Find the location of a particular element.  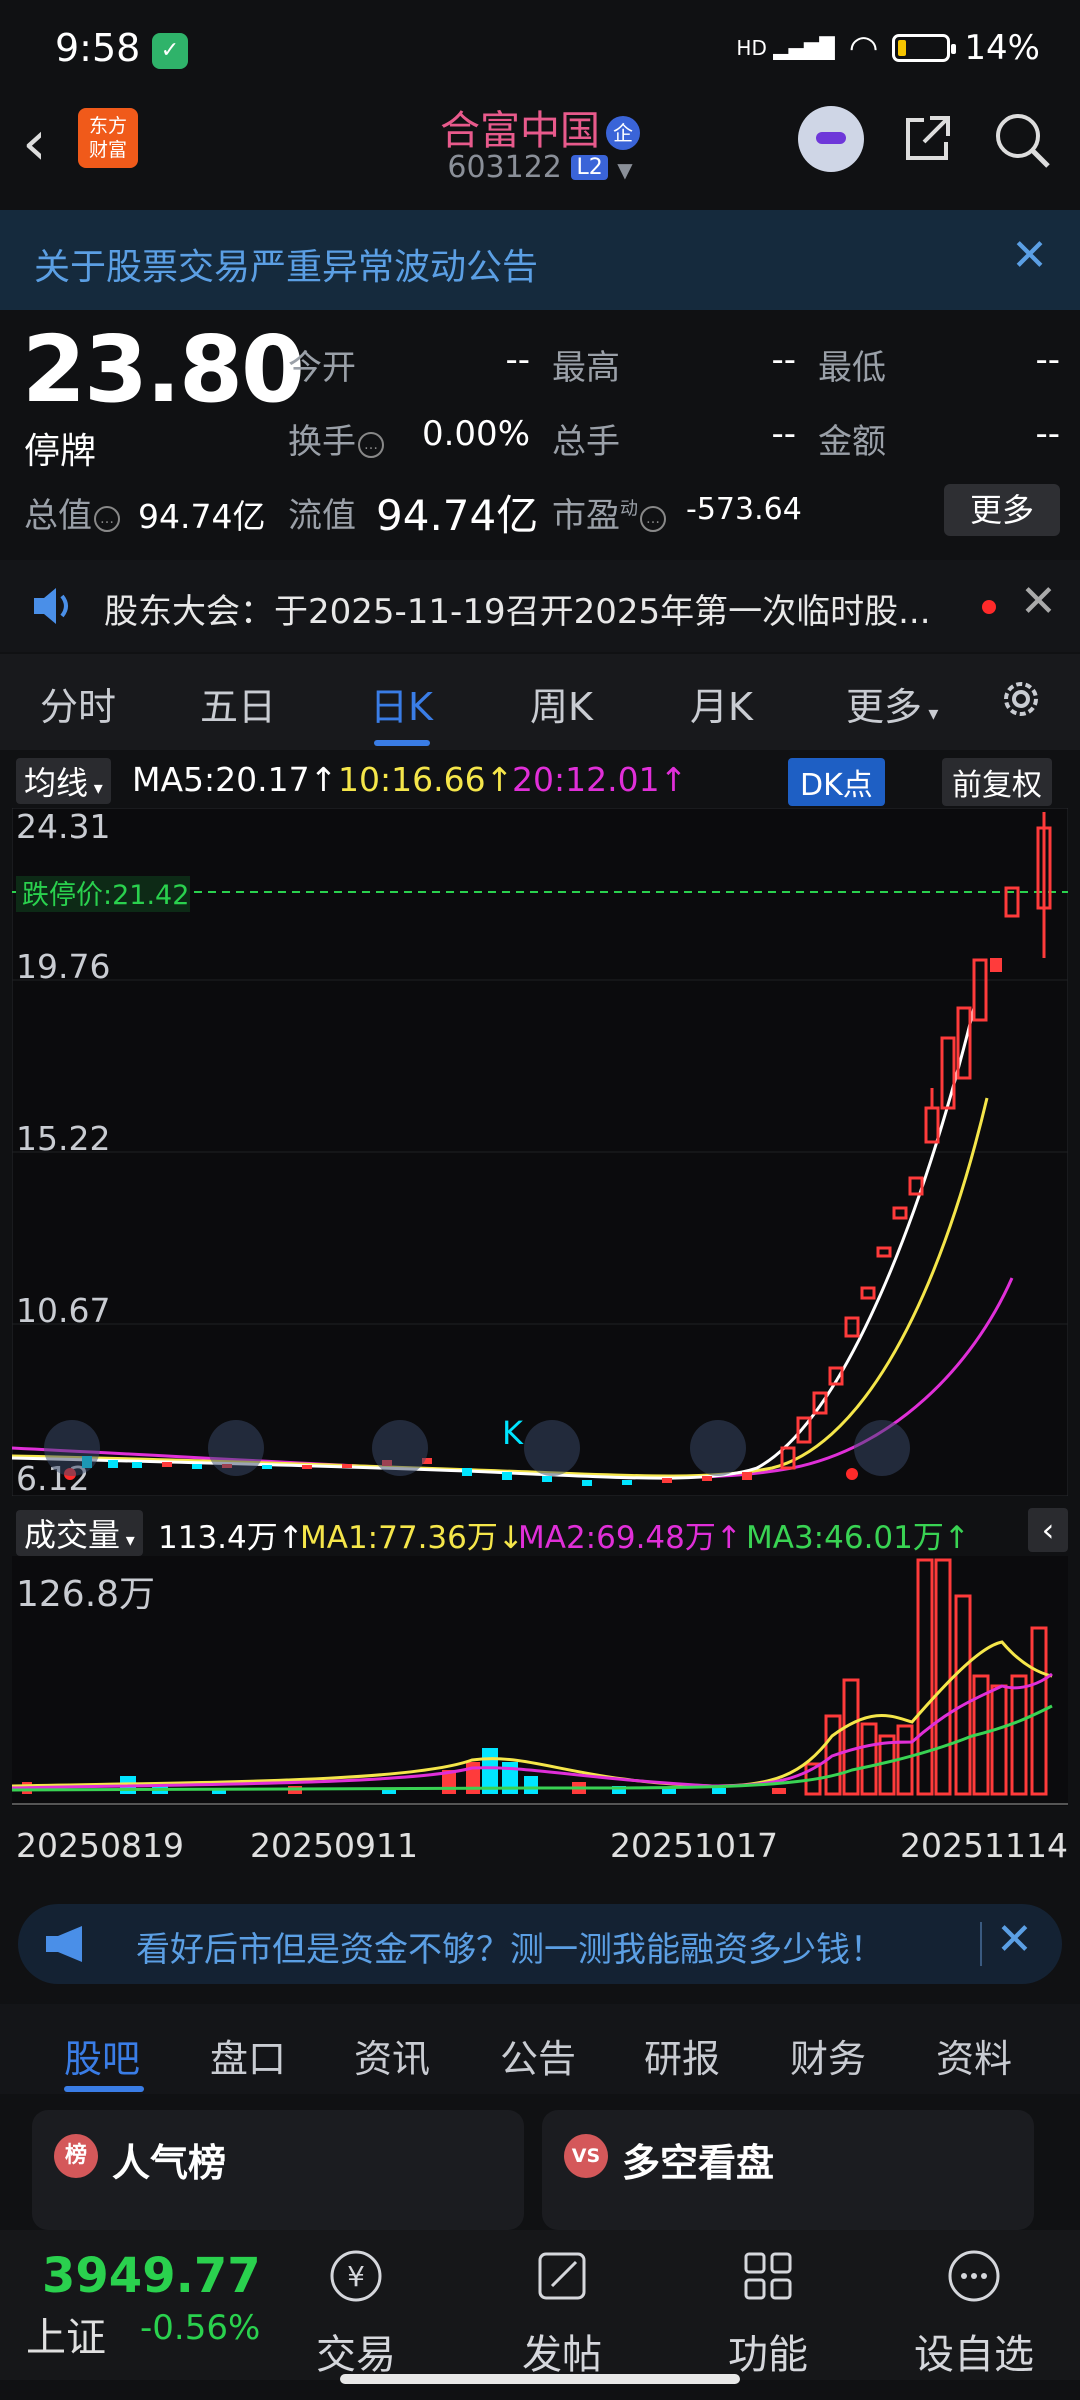

search-icon is located at coordinates (1022, 140).